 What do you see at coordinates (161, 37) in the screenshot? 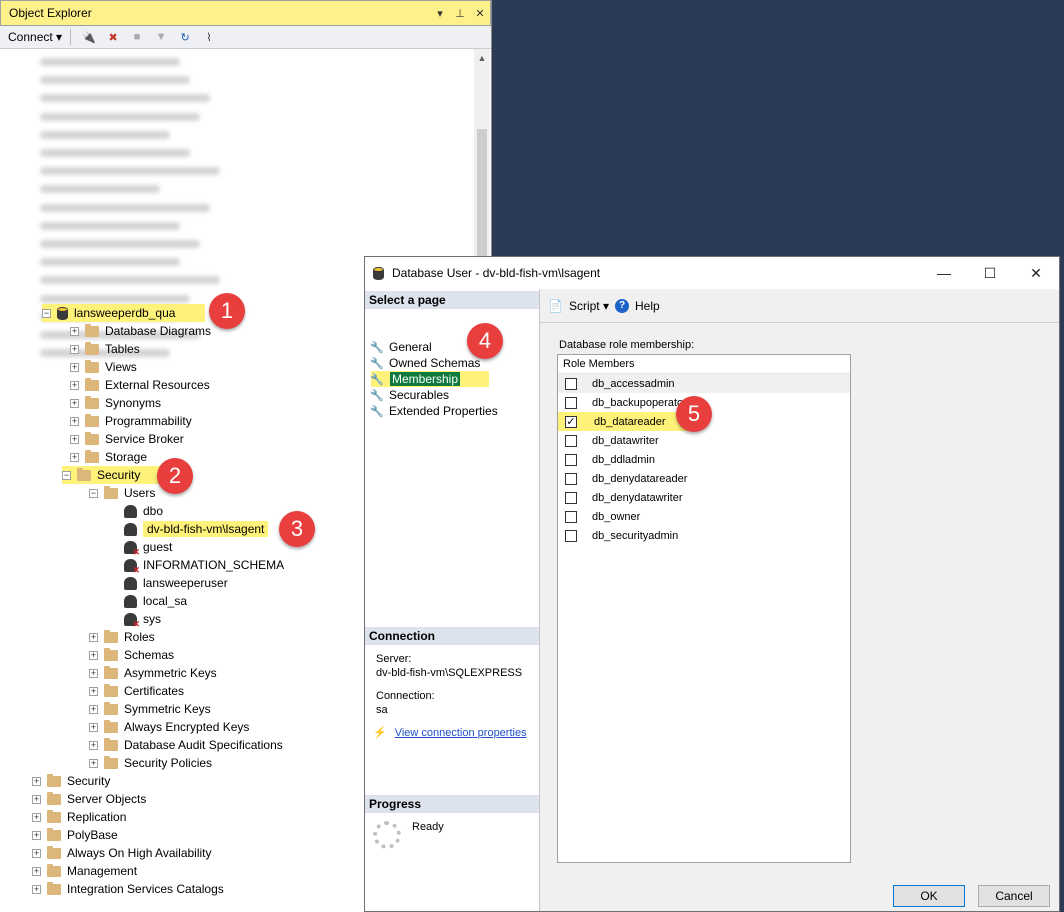
I see `filter-icon: ▼` at bounding box center [161, 37].